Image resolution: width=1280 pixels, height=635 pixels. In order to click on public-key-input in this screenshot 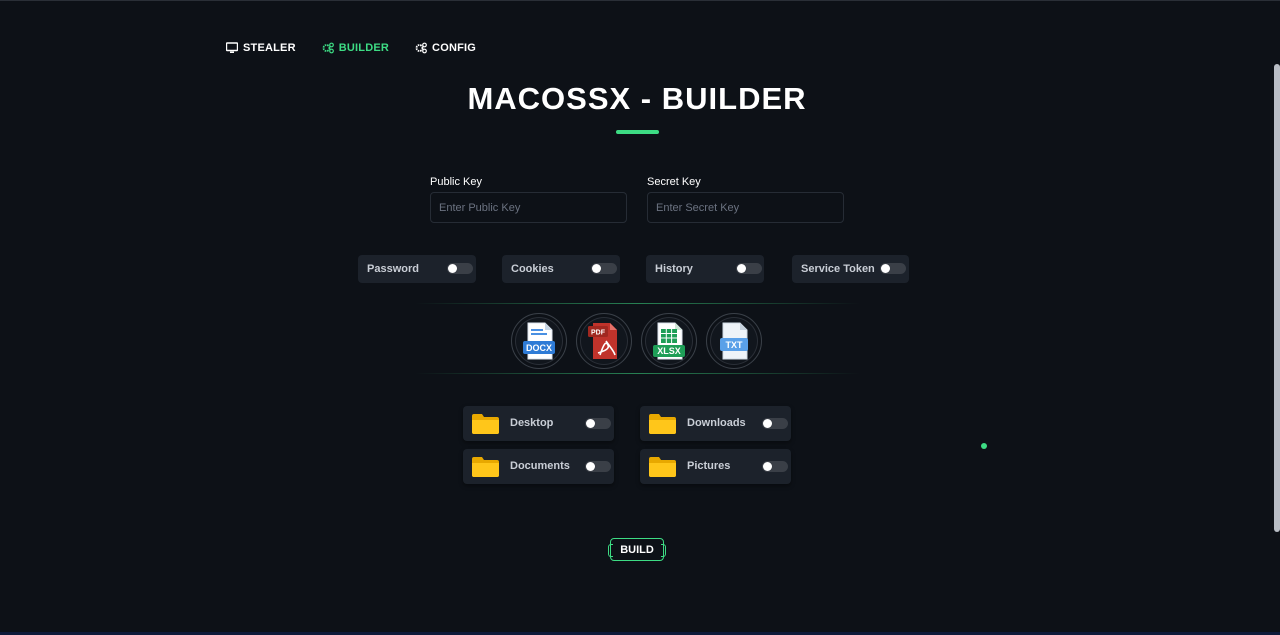, I will do `click(528, 207)`.